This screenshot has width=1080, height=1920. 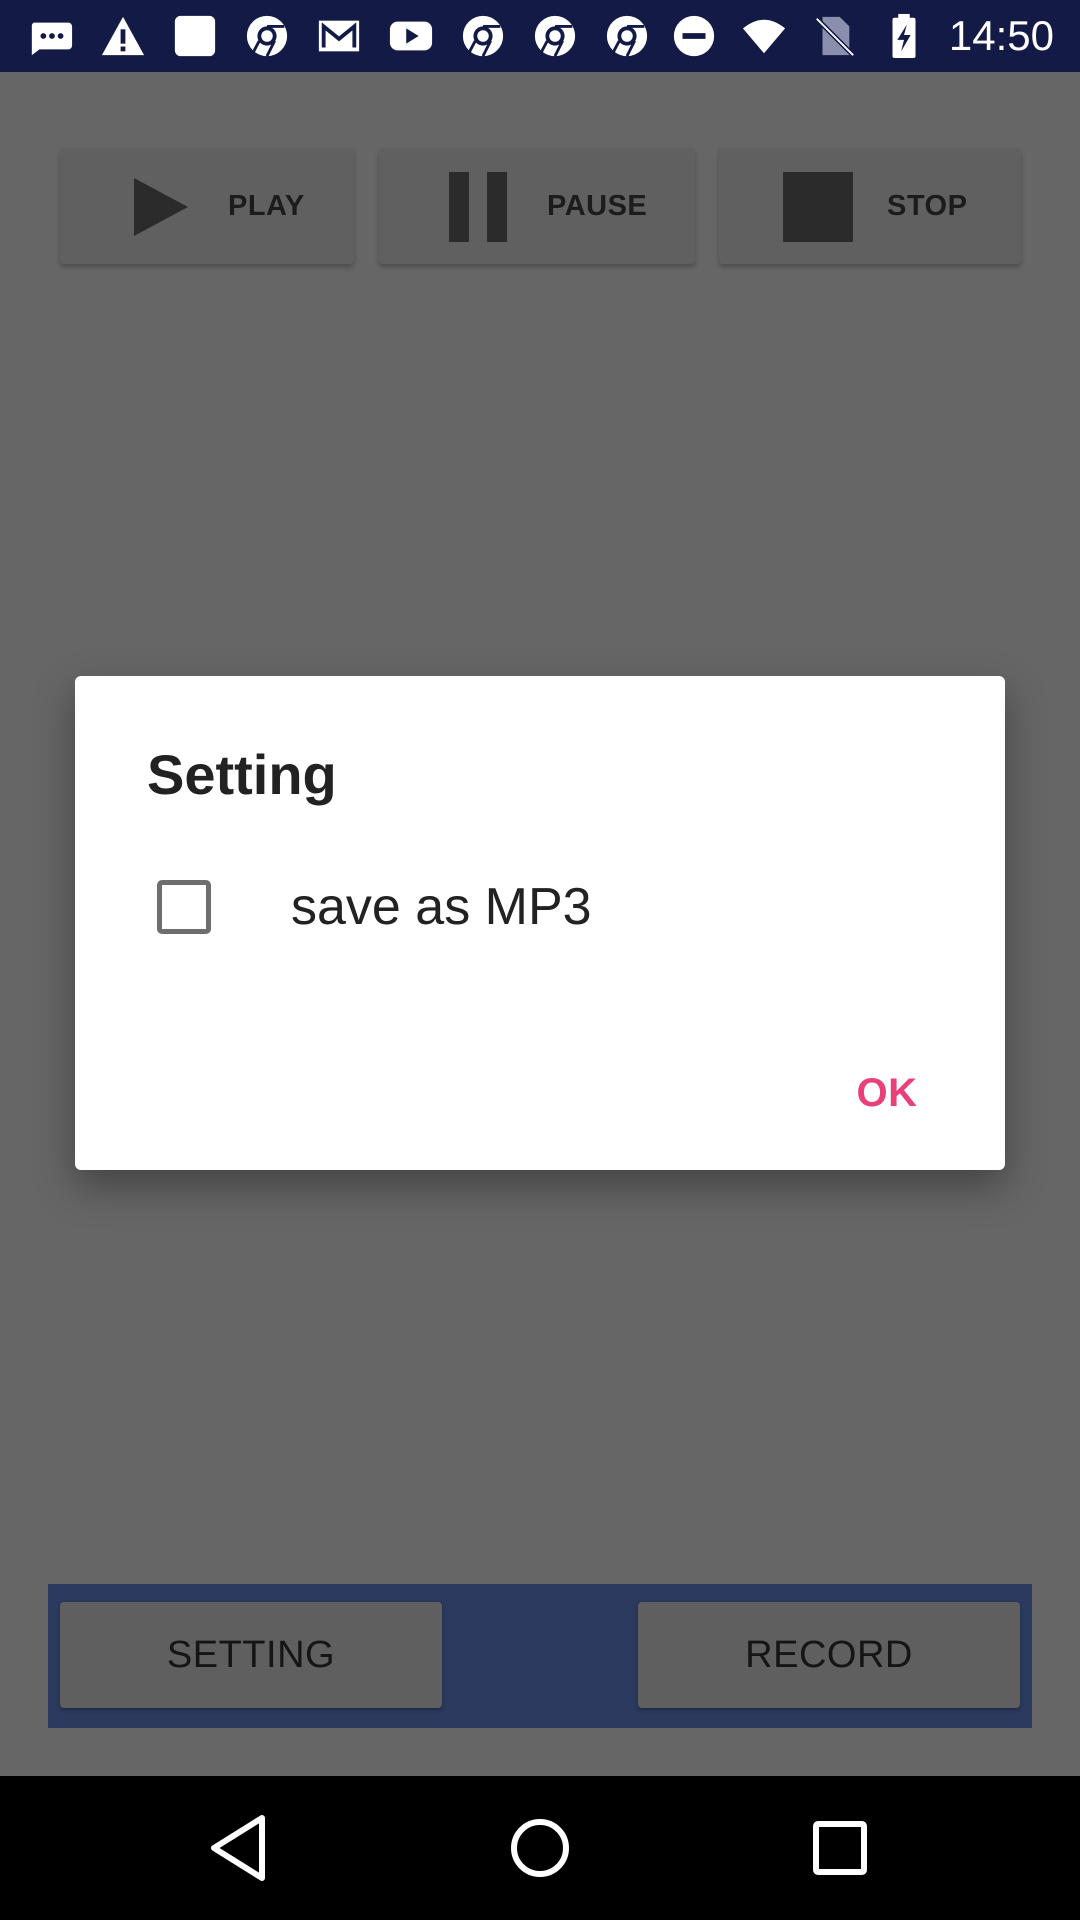 I want to click on notification-icons, so click(x=339, y=36).